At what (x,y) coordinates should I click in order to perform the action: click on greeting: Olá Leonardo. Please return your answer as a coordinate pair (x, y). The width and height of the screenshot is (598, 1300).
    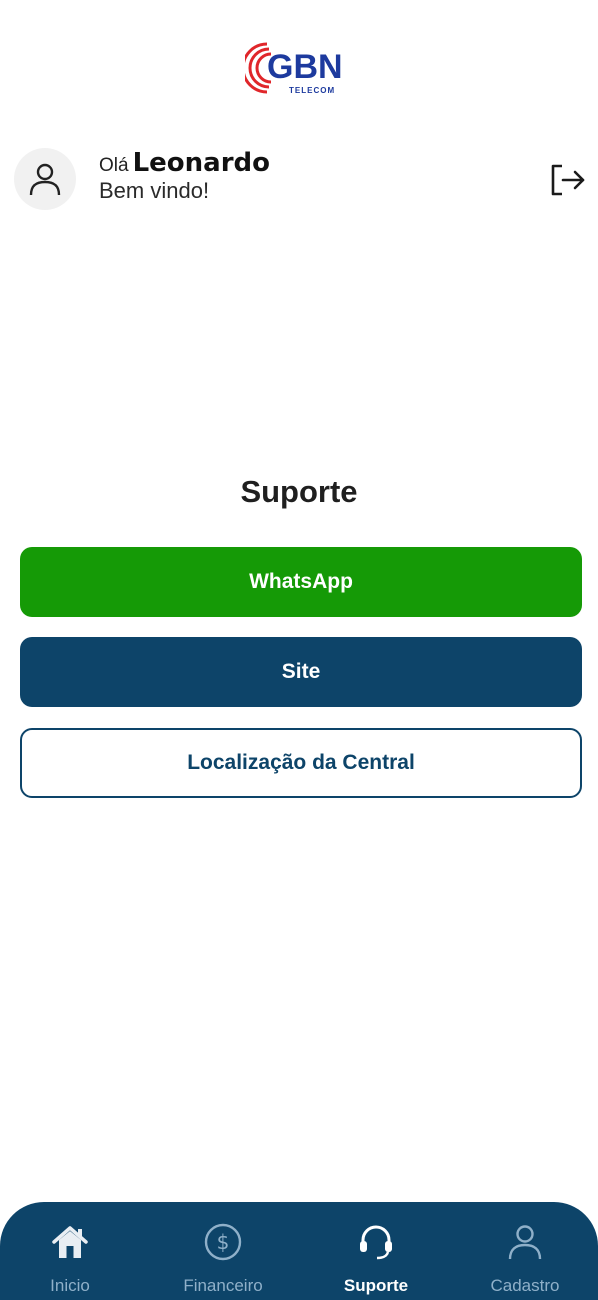
    Looking at the image, I should click on (184, 163).